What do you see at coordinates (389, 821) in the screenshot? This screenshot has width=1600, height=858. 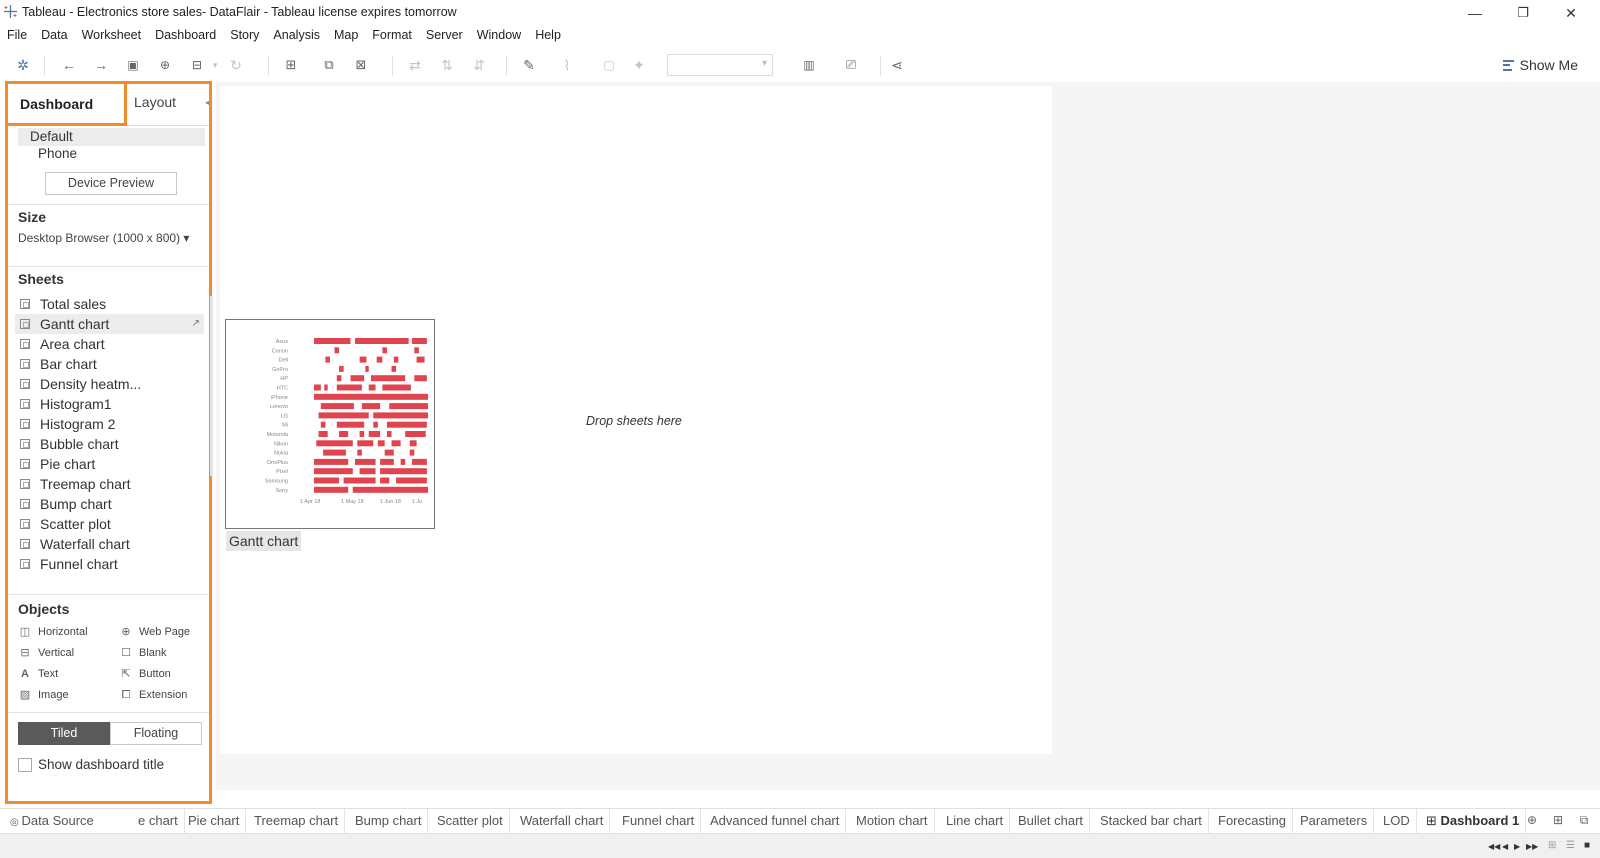 I see `sheet-tab: Bump chart` at bounding box center [389, 821].